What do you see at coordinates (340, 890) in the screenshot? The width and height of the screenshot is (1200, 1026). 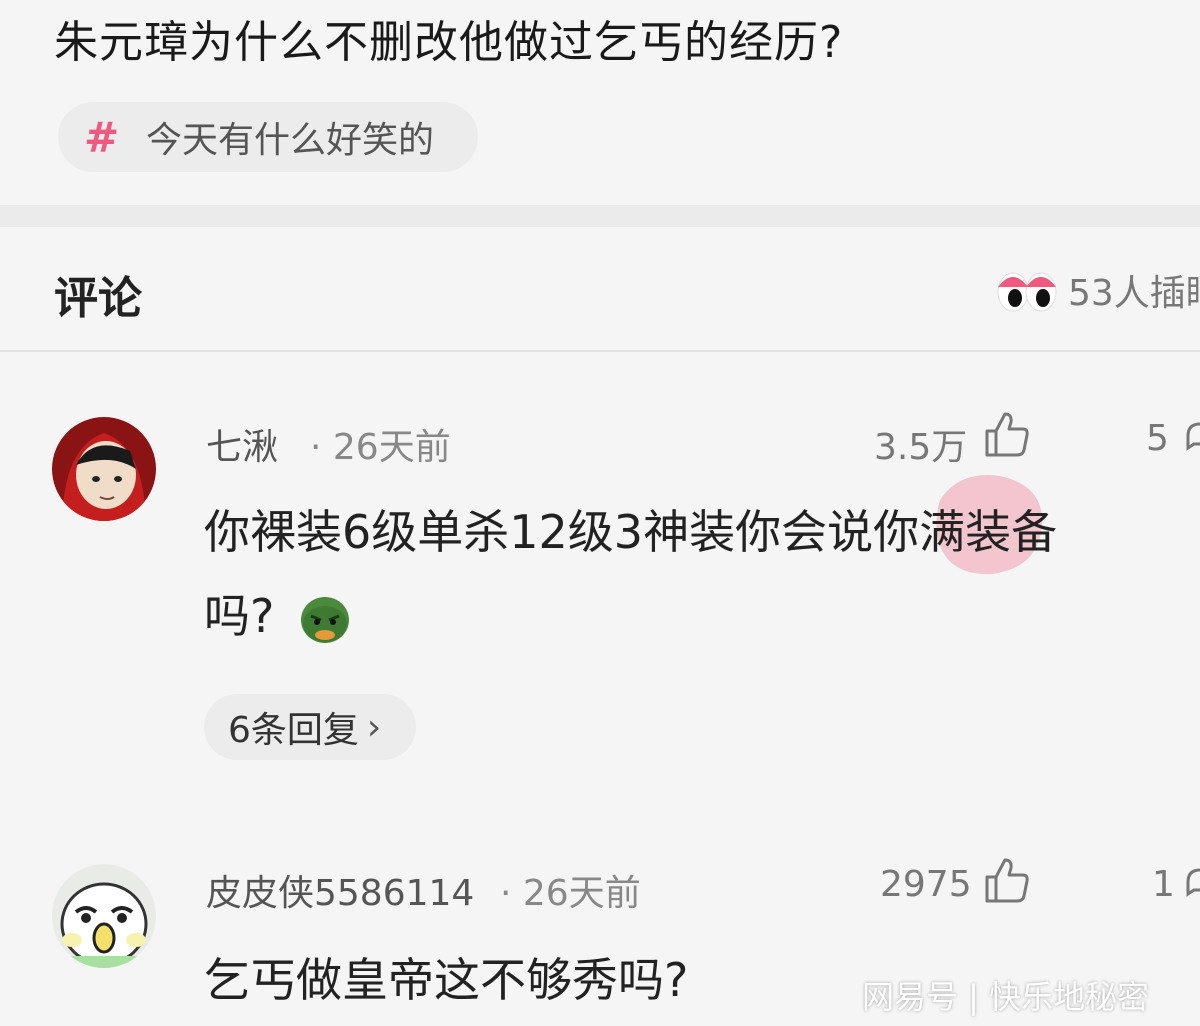 I see `comment-username: 皮皮侠5586114` at bounding box center [340, 890].